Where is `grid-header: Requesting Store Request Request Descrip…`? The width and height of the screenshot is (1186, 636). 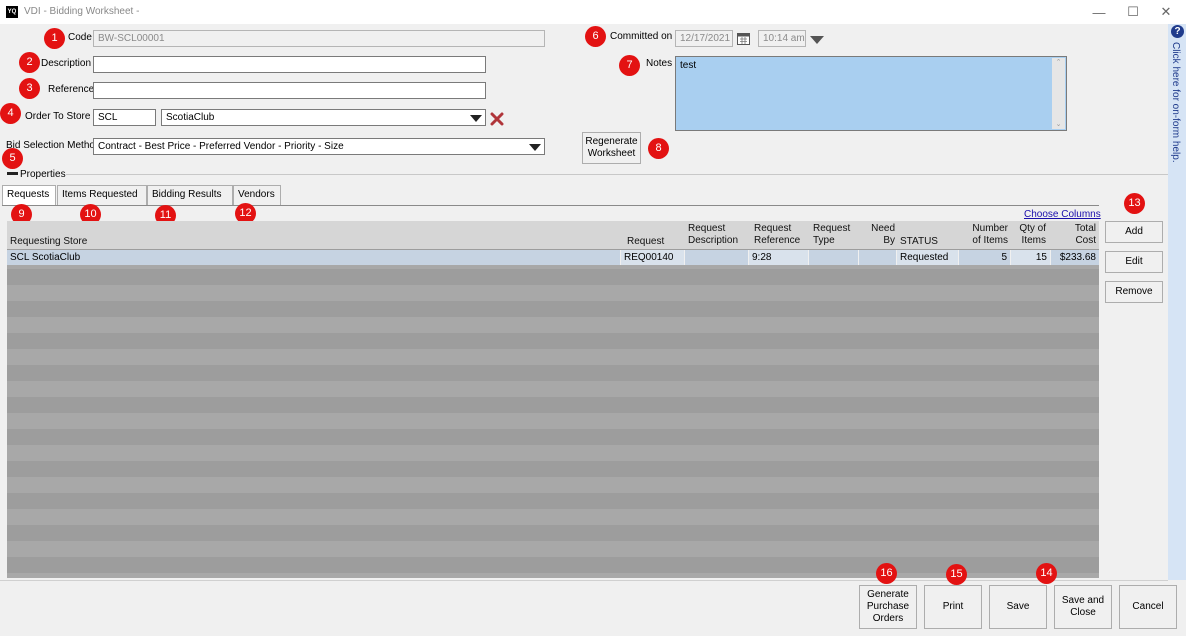
grid-header: Requesting Store Request Request Descrip… is located at coordinates (553, 235).